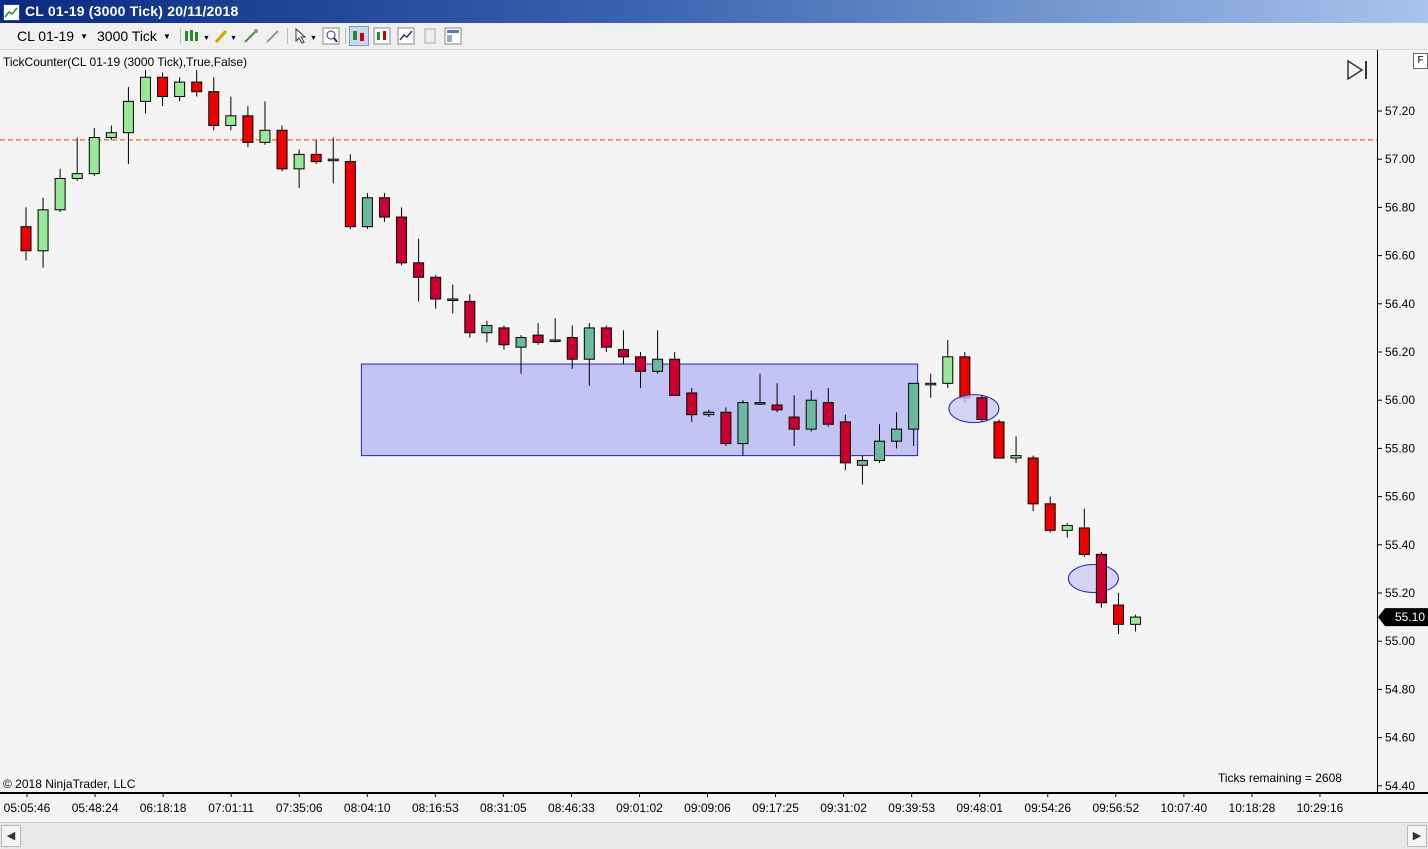 The height and width of the screenshot is (849, 1428). I want to click on properties-icon, so click(453, 36).